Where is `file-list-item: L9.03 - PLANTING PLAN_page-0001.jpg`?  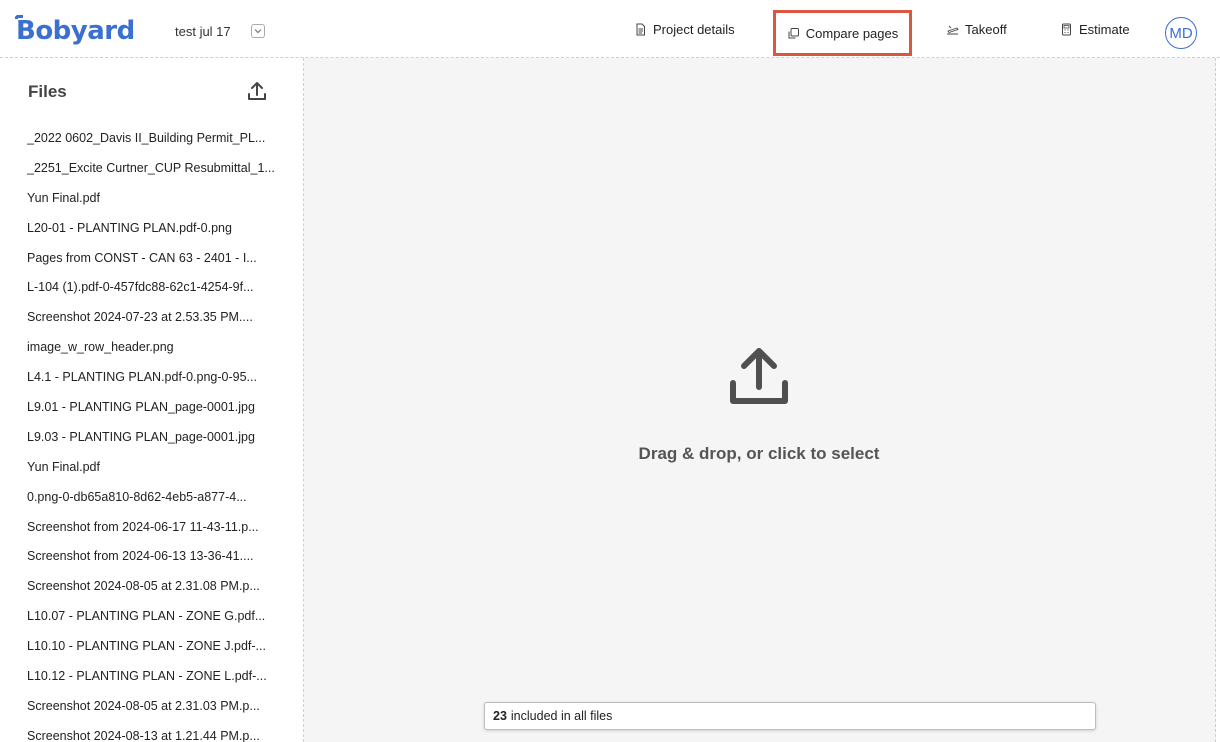
file-list-item: L9.03 - PLANTING PLAN_page-0001.jpg is located at coordinates (157, 442).